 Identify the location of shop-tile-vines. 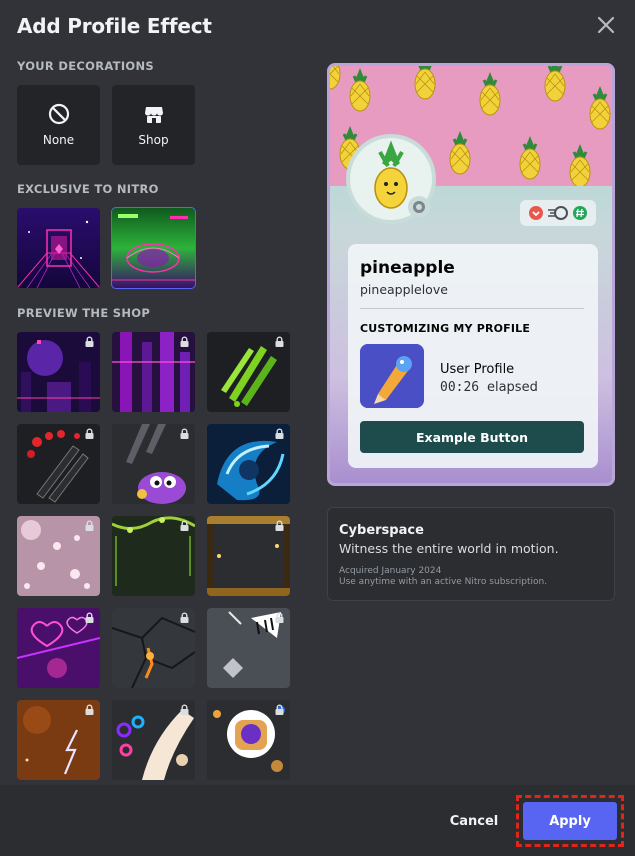
(153, 556).